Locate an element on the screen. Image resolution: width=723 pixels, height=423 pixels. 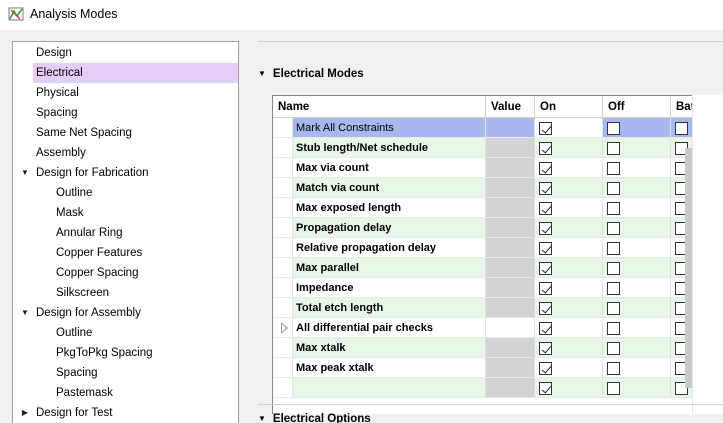
tree-item: Design for Assembly is located at coordinates (135, 313).